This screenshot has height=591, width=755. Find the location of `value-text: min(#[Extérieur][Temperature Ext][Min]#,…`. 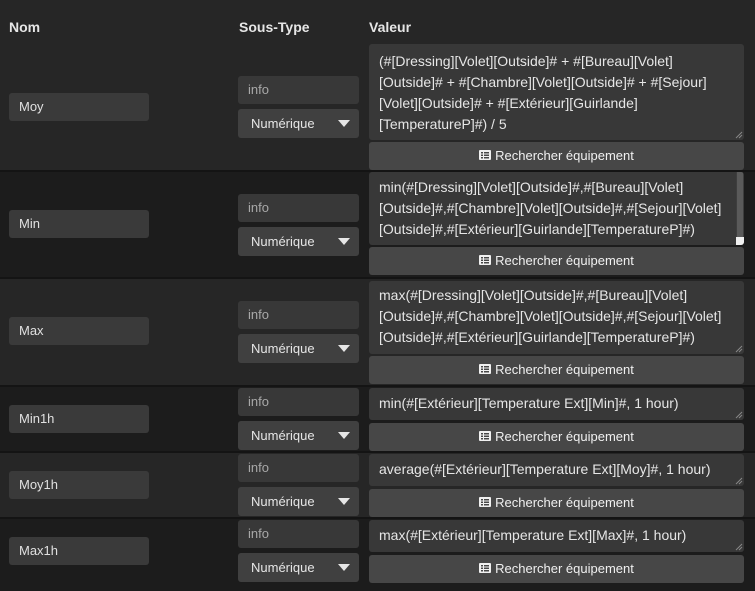

value-text: min(#[Extérieur][Temperature Ext][Min]#,… is located at coordinates (529, 403).